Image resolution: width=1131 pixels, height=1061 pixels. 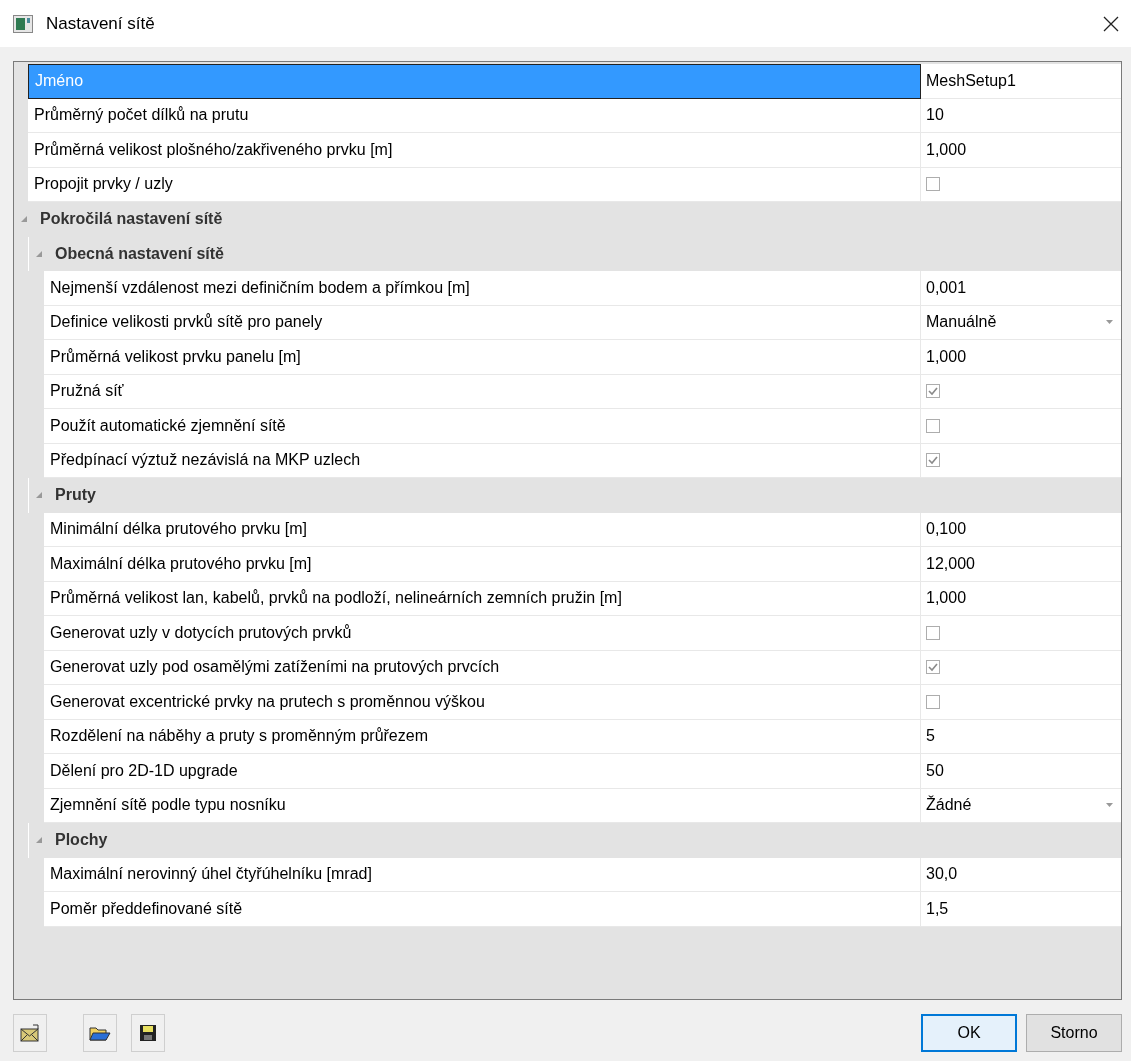 I want to click on section-title: Obecná nastavení sítě, so click(x=139, y=253).